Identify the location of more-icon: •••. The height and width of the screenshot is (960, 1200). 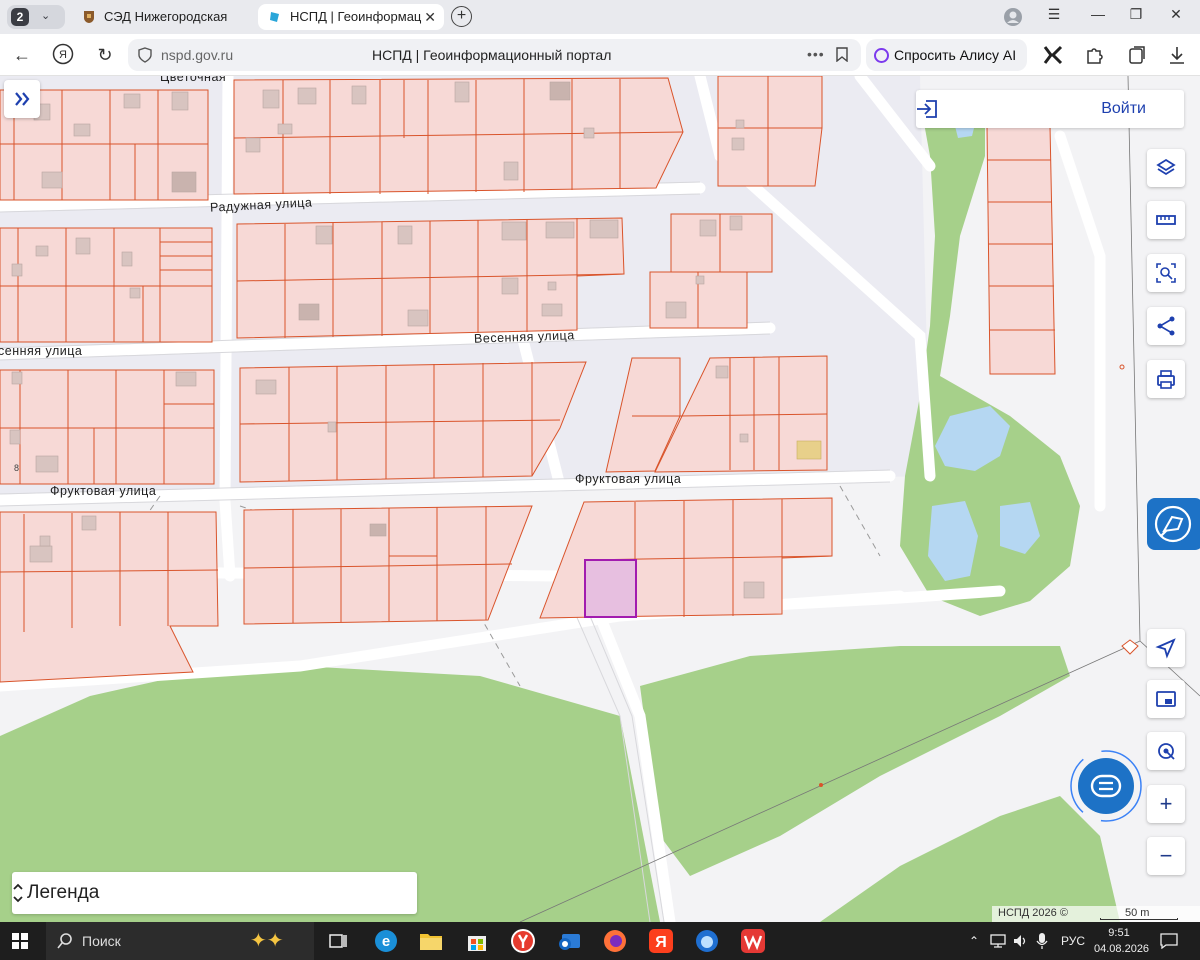
(816, 54).